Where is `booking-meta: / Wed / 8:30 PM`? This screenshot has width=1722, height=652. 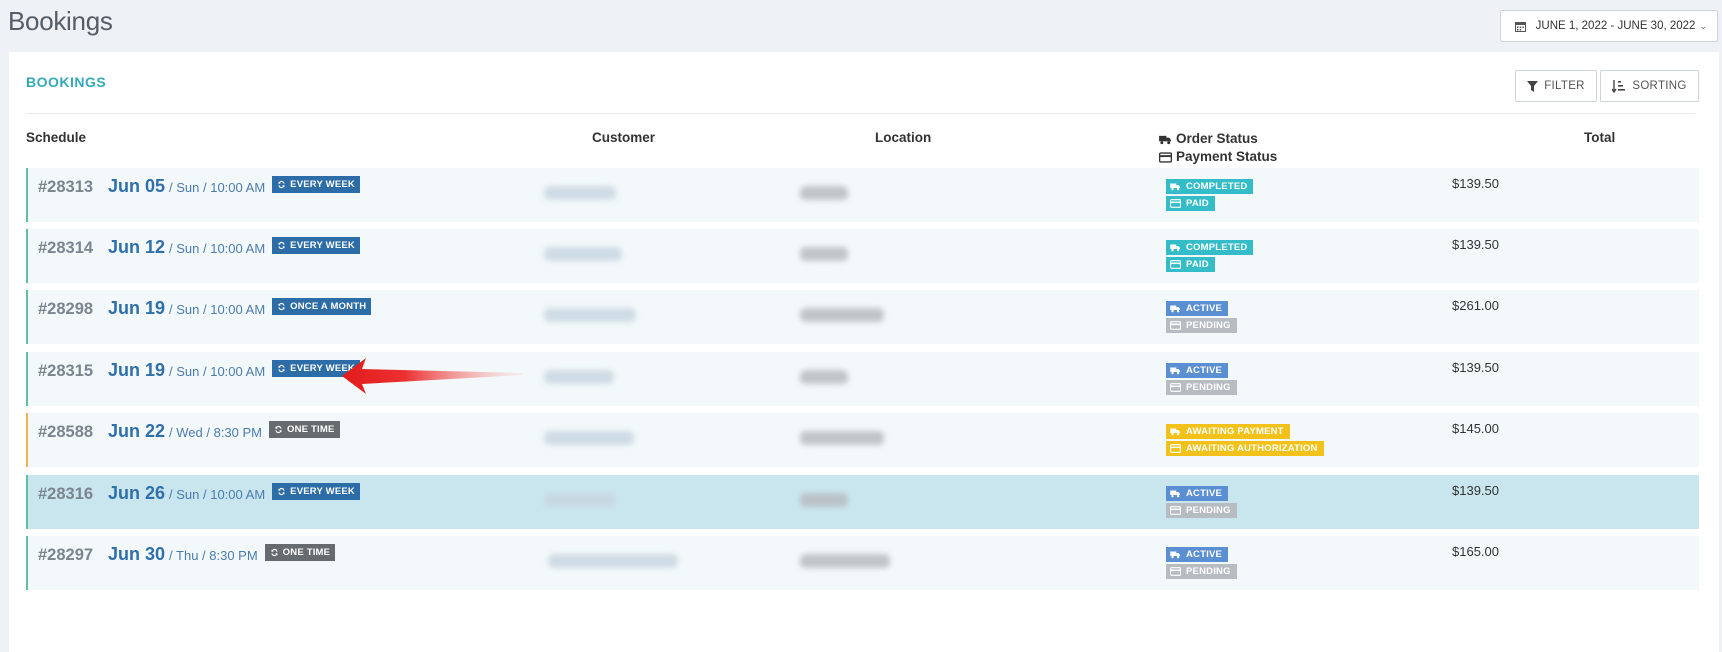
booking-meta: / Wed / 8:30 PM is located at coordinates (215, 432).